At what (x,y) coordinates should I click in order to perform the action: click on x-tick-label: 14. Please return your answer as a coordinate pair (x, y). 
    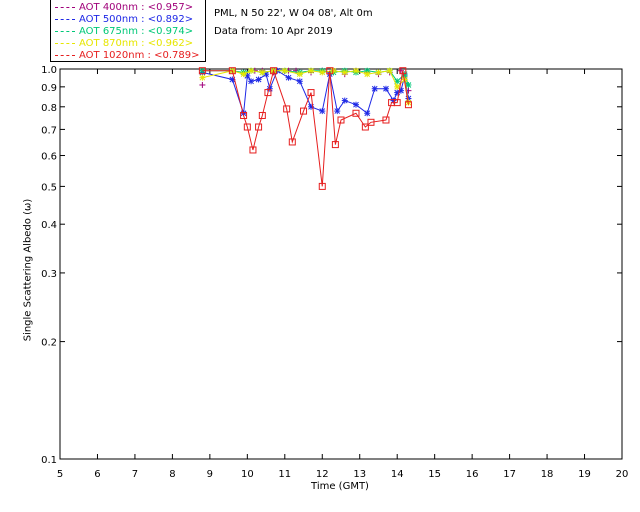
    Looking at the image, I should click on (397, 474).